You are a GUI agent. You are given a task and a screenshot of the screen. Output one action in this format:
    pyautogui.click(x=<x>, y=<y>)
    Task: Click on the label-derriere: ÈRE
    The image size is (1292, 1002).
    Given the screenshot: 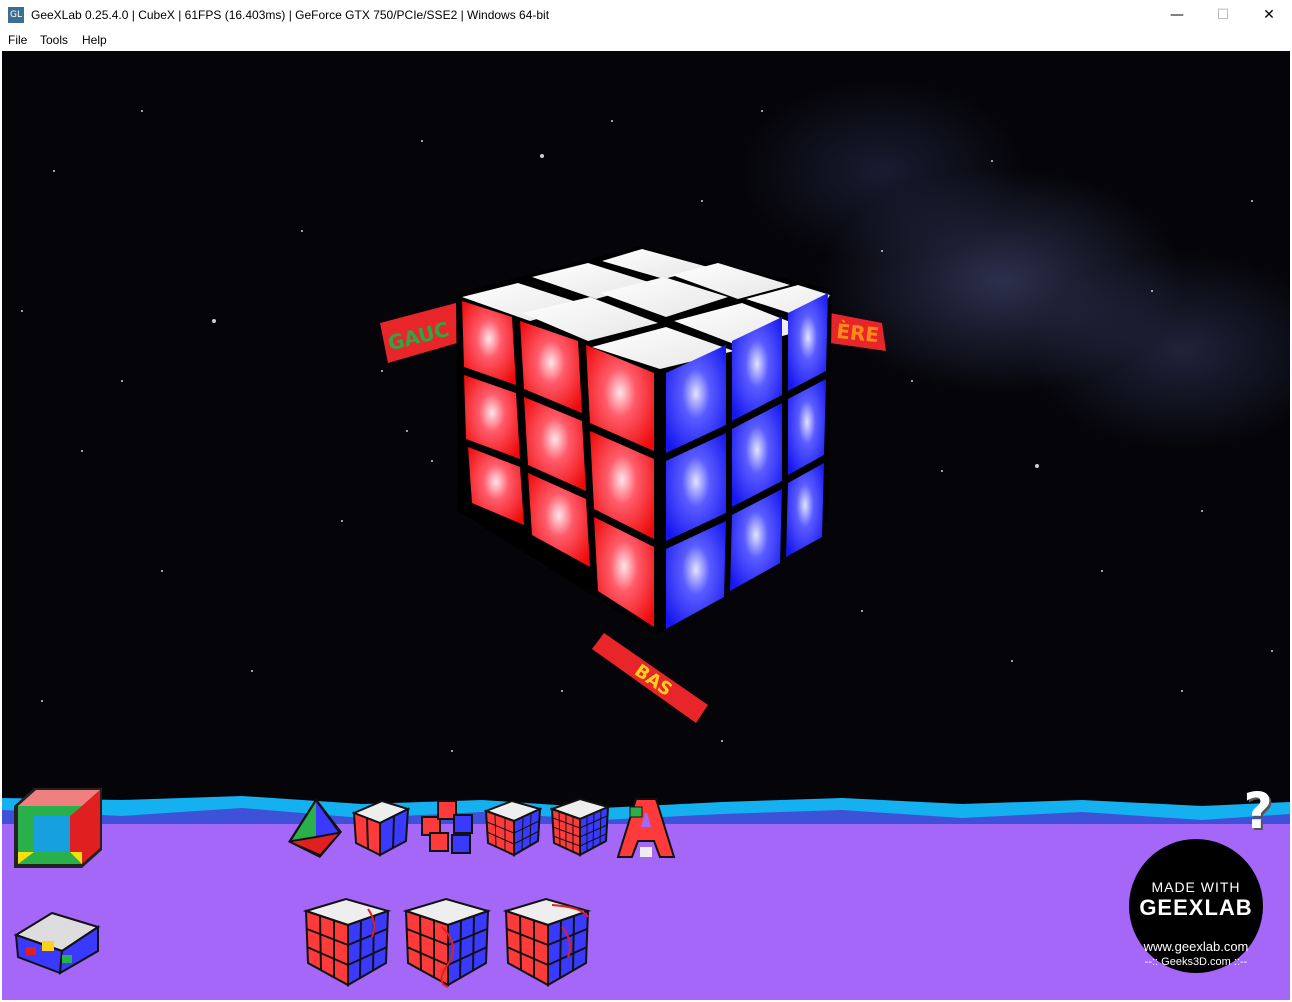 What is the action you would take?
    pyautogui.click(x=858, y=332)
    